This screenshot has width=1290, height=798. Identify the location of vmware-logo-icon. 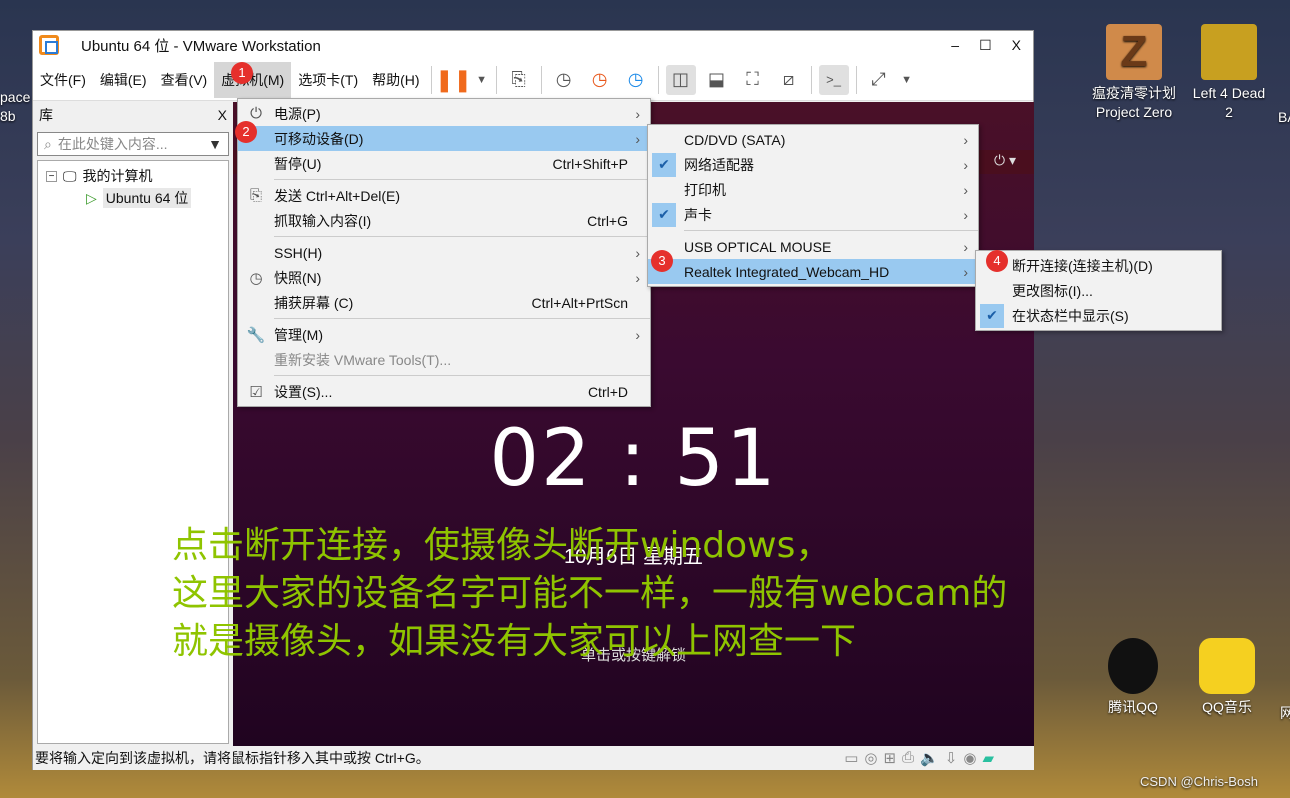
(49, 45).